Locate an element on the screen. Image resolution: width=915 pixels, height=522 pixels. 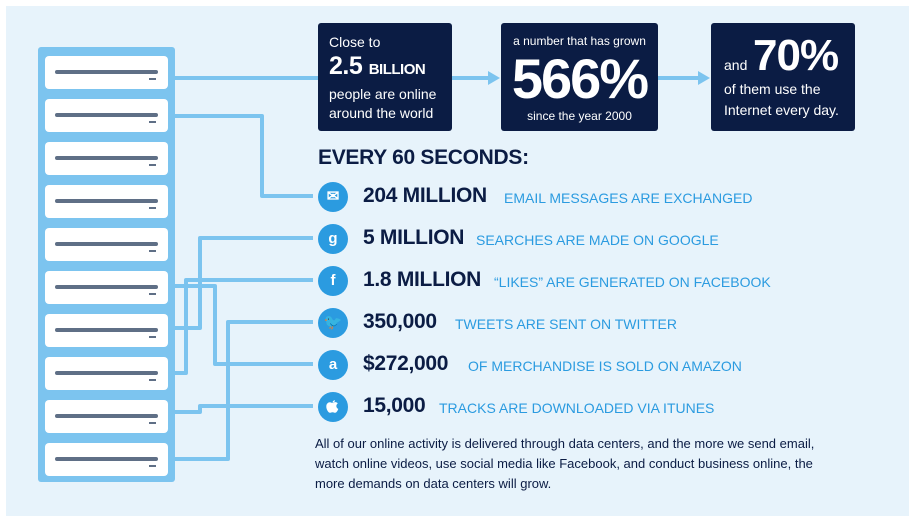
stat-description: OF MERCHANDISE IS SOLD ON AMAZON is located at coordinates (605, 366).